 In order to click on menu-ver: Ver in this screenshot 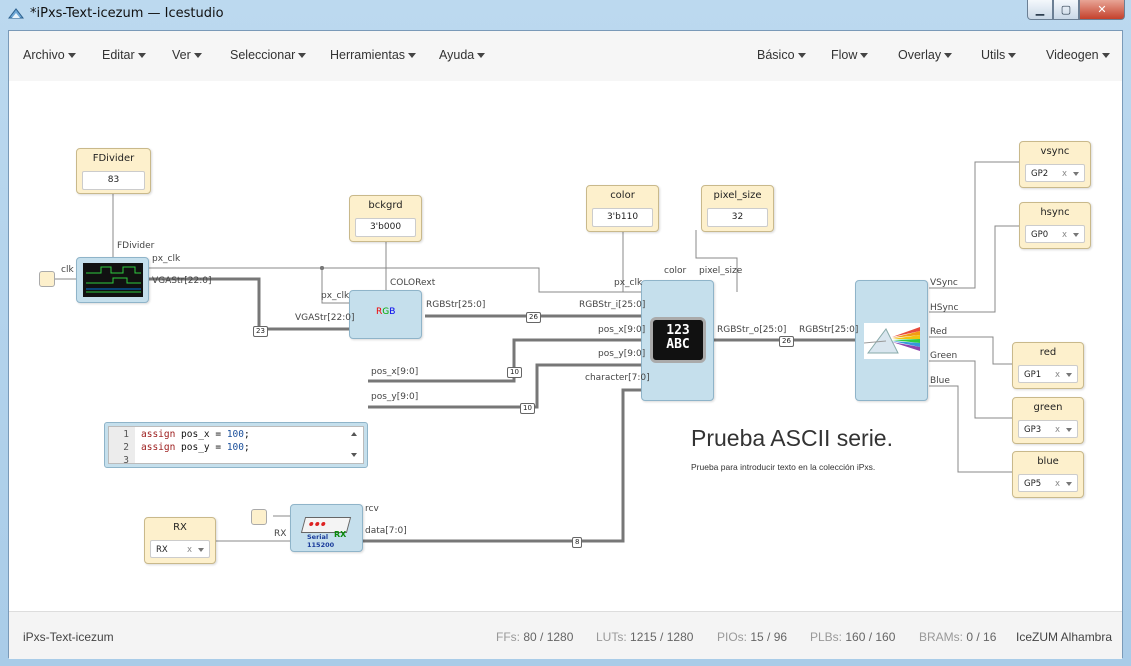, I will do `click(187, 55)`.